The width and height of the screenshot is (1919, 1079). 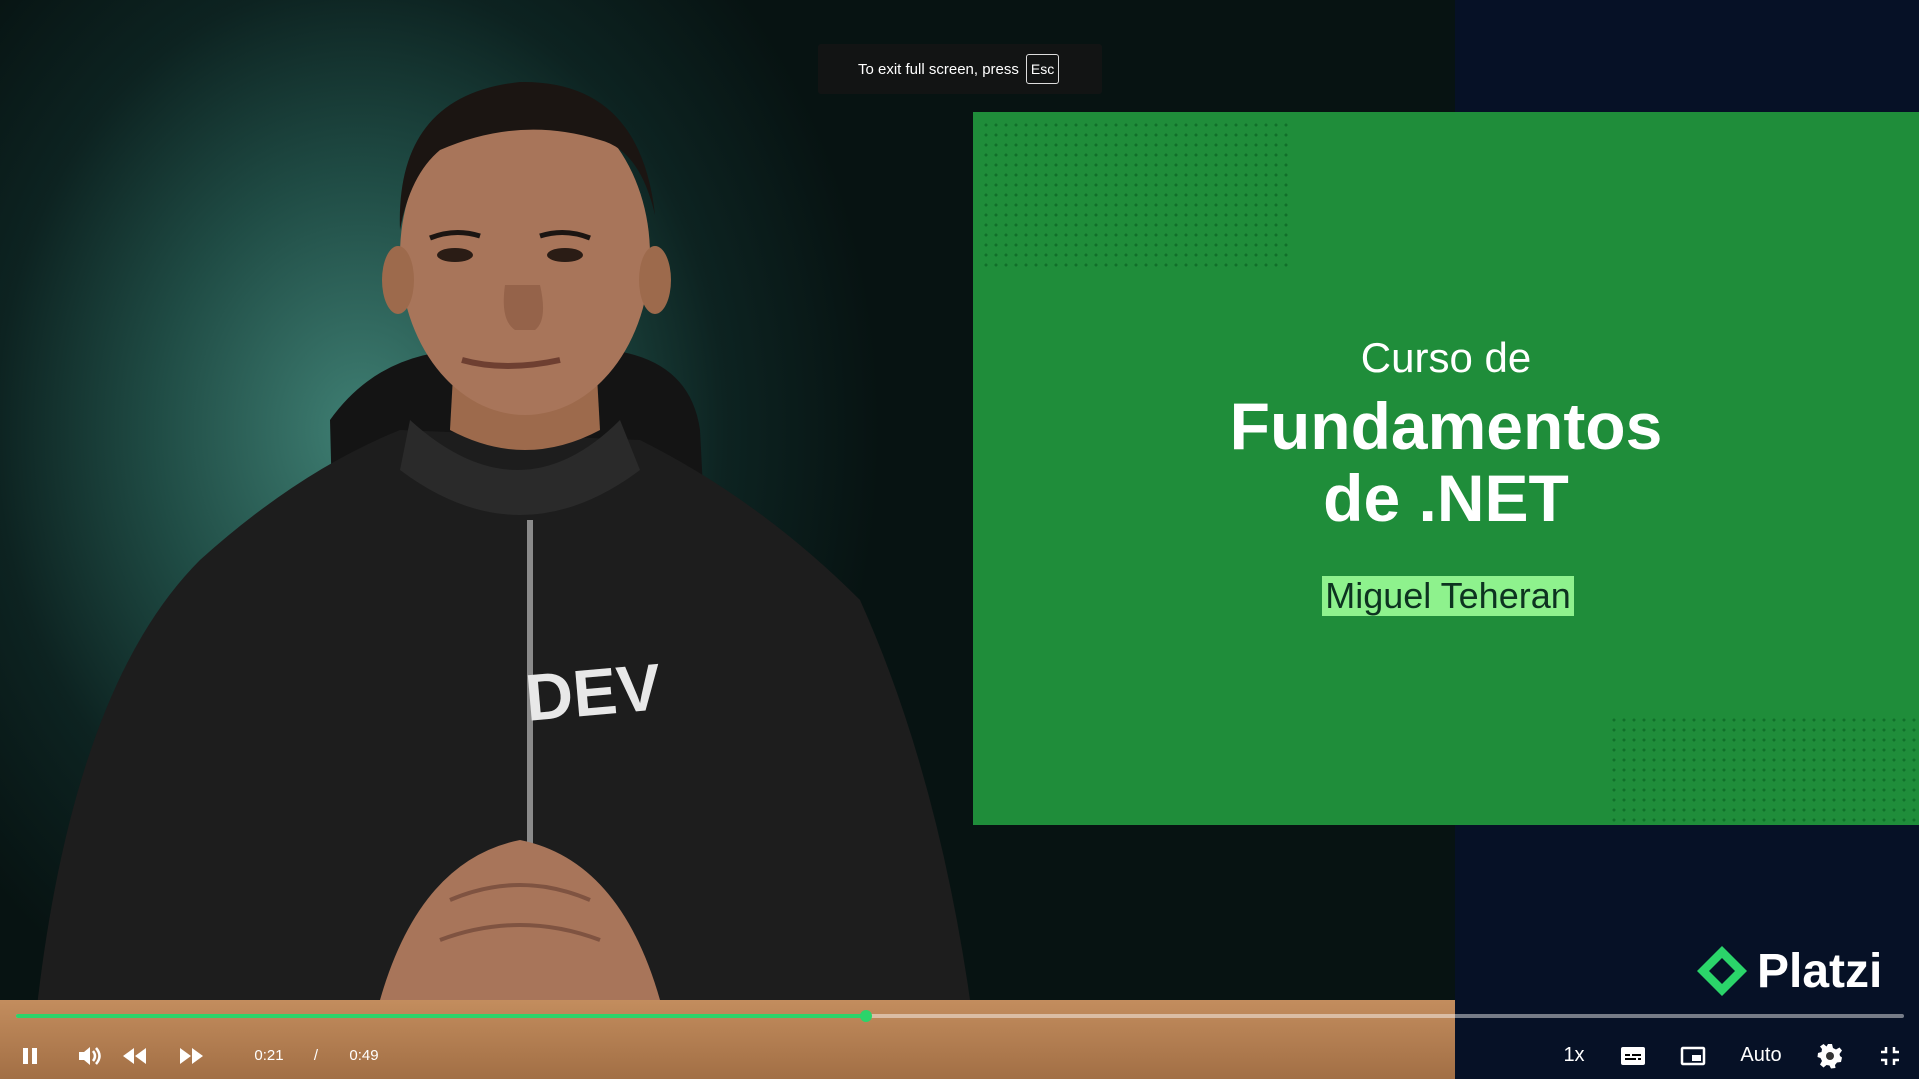 I want to click on picture-in-picture-icon, so click(x=1693, y=1055).